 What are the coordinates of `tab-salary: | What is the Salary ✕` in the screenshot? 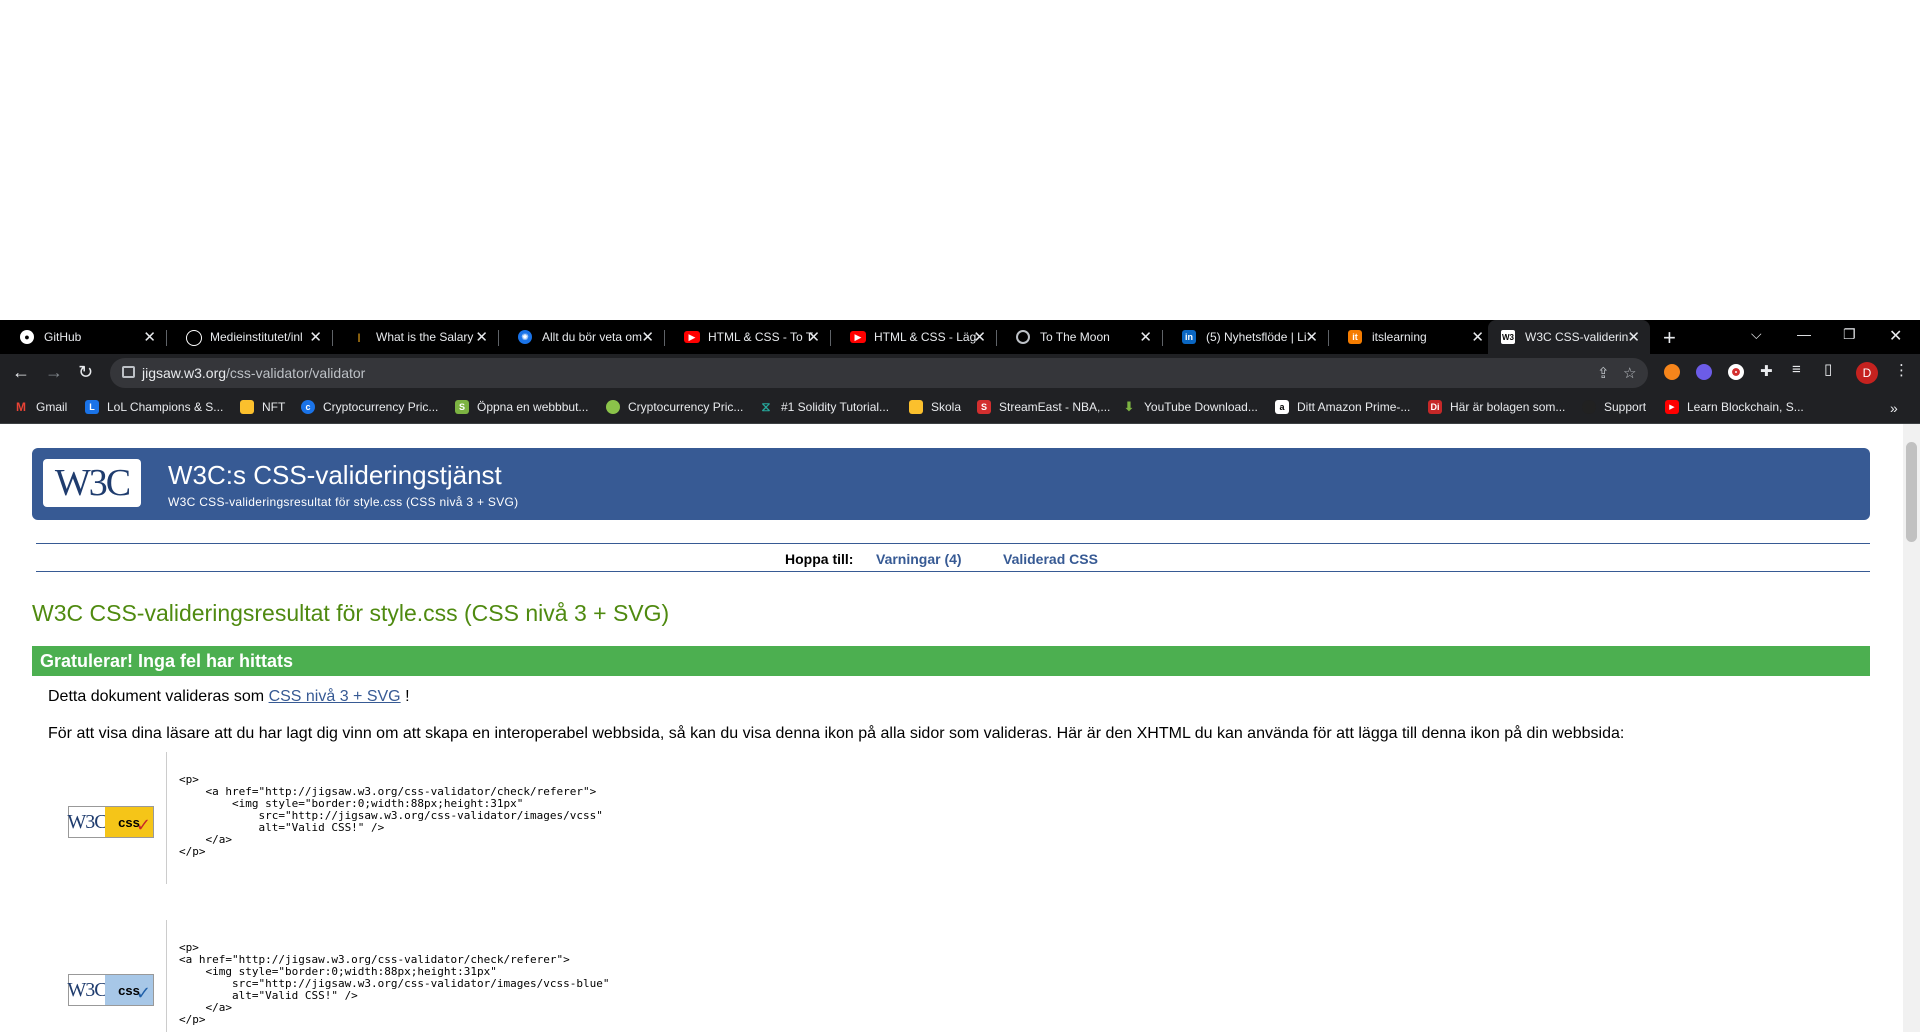 It's located at (415, 337).